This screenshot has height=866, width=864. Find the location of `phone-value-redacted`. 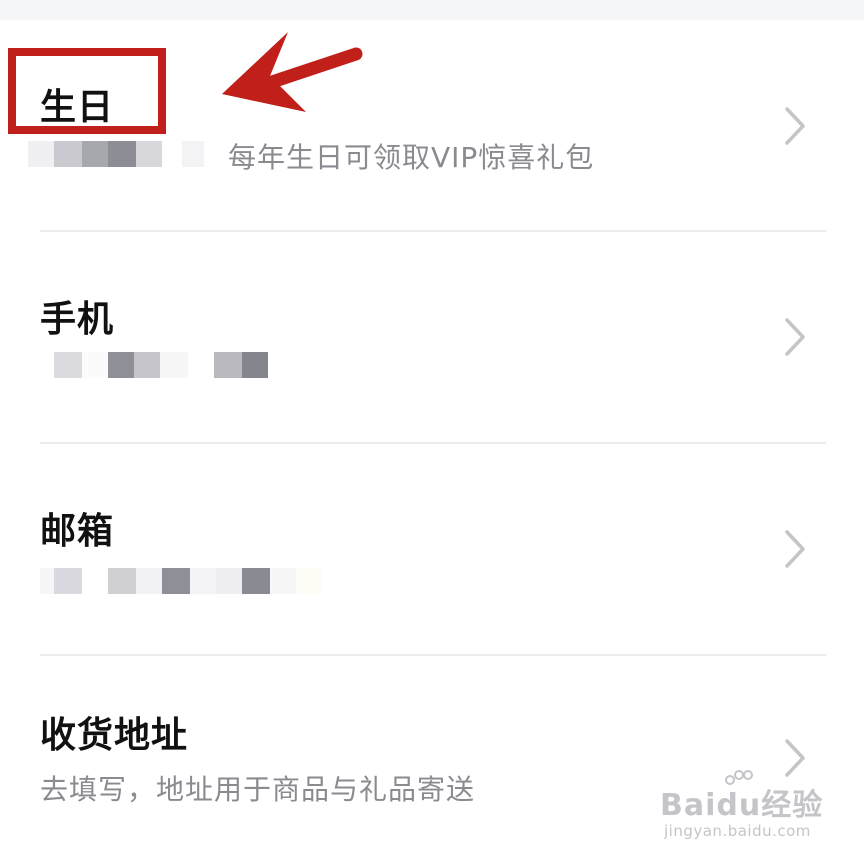

phone-value-redacted is located at coordinates (161, 365).